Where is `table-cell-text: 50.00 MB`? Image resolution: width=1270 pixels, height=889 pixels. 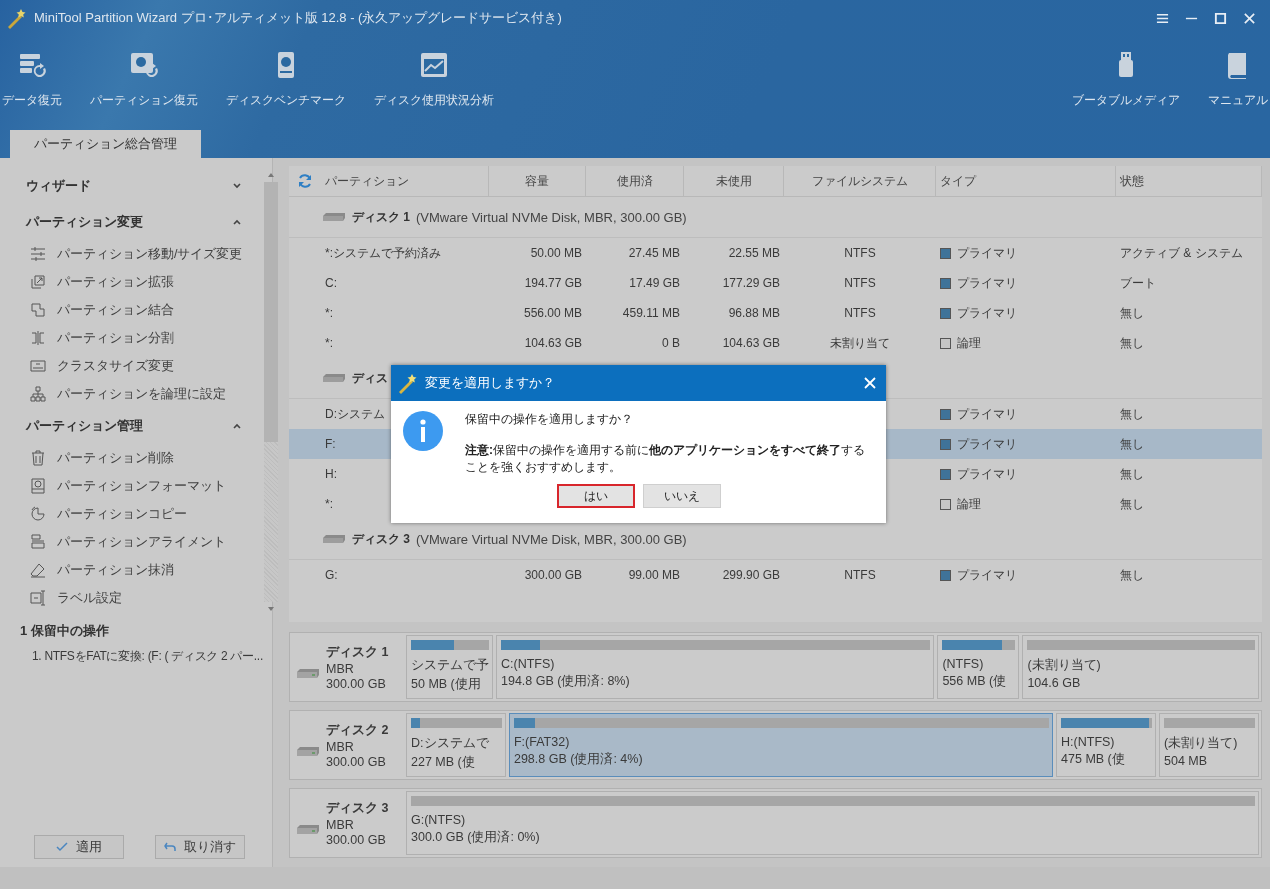 table-cell-text: 50.00 MB is located at coordinates (556, 253).